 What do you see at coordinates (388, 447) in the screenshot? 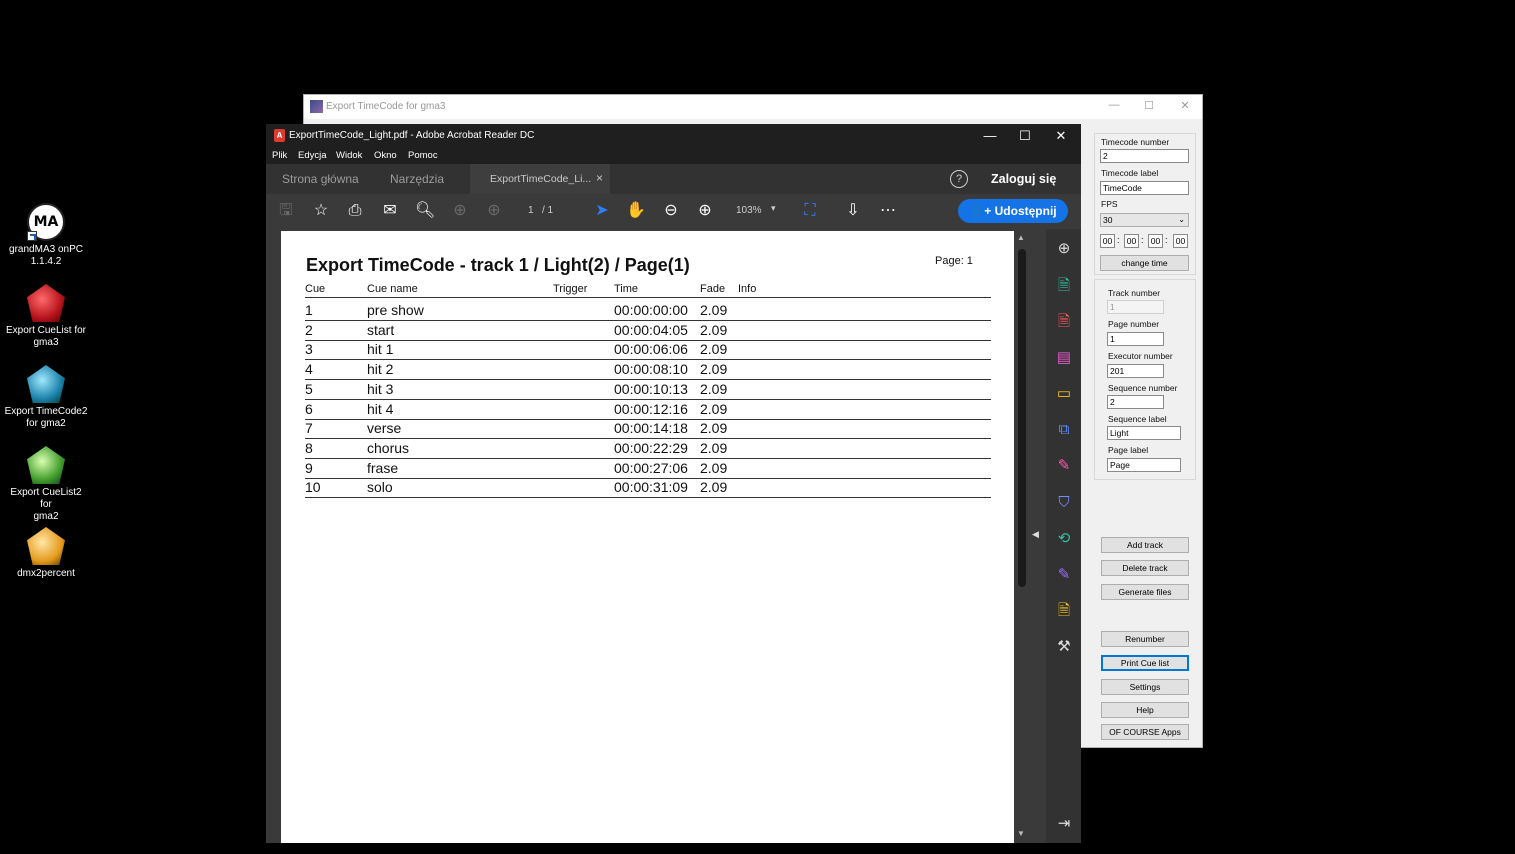
I see `cue-name-cell: chorus` at bounding box center [388, 447].